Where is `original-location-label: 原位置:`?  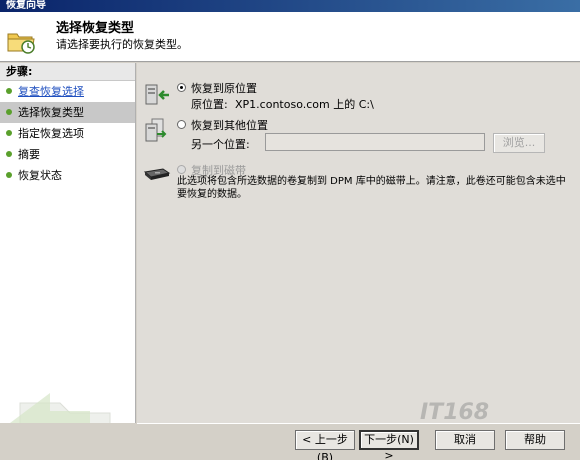
original-location-label: 原位置: is located at coordinates (209, 104).